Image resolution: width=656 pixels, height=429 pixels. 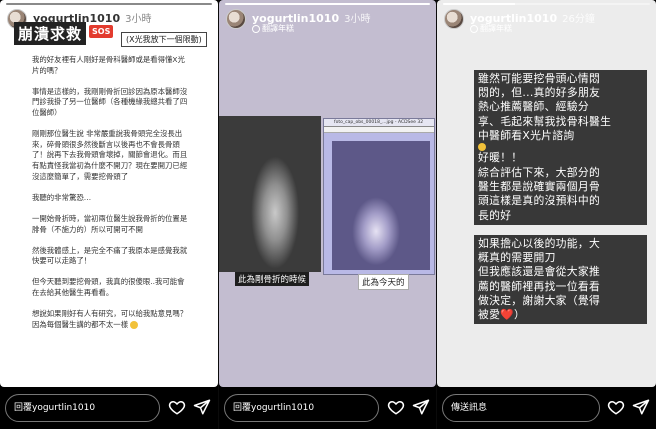 I want to click on xray-image-initial, so click(x=270, y=194).